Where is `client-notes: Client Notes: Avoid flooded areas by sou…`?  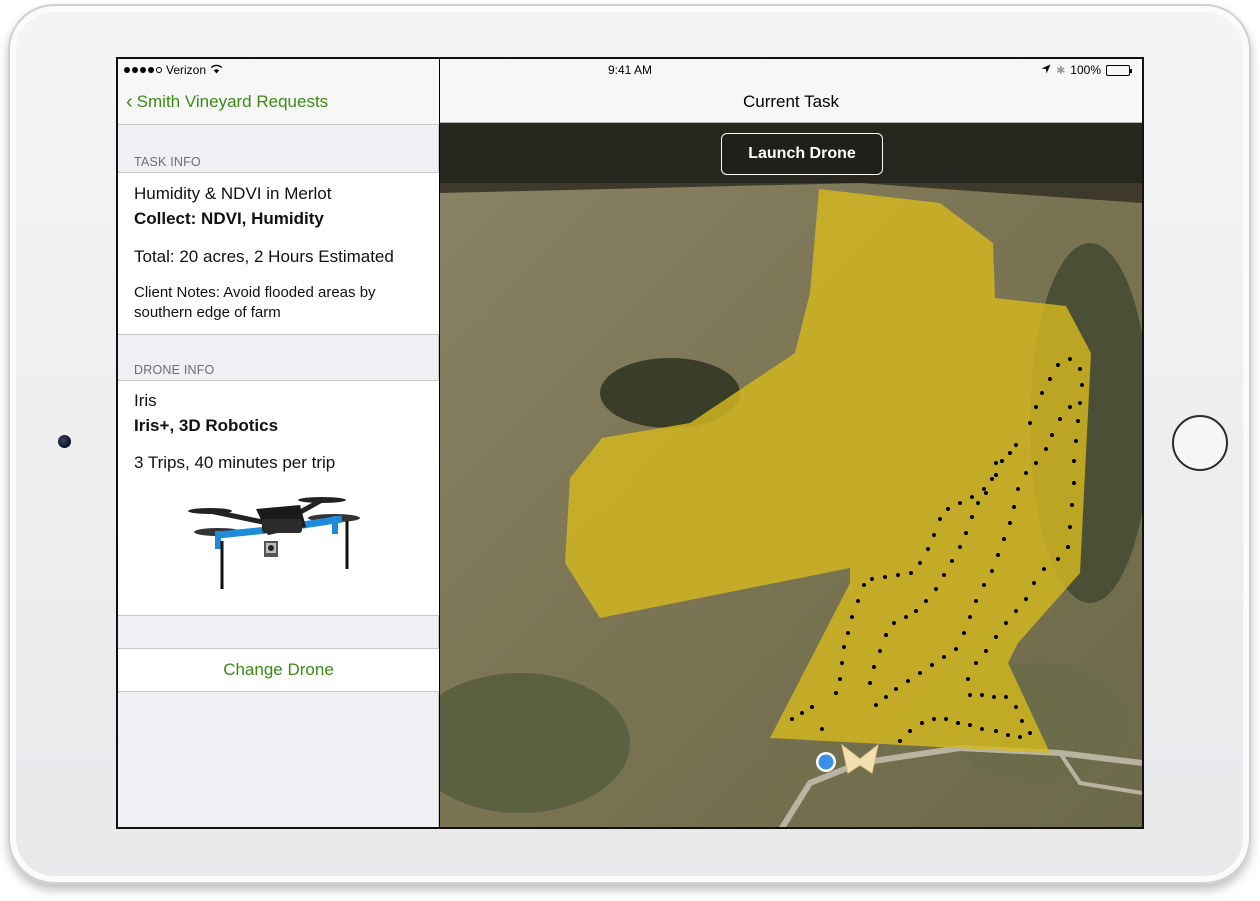 client-notes: Client Notes: Avoid flooded areas by sou… is located at coordinates (255, 302).